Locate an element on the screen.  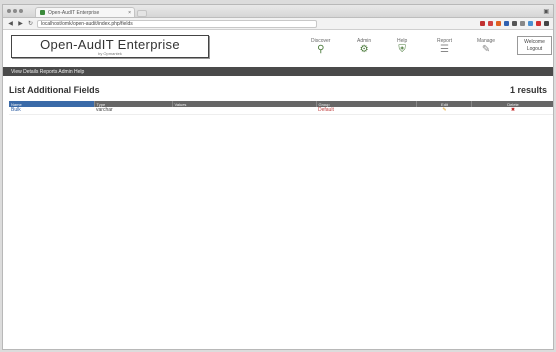
window-menu-icon: ▣ is located at coordinates (546, 11).